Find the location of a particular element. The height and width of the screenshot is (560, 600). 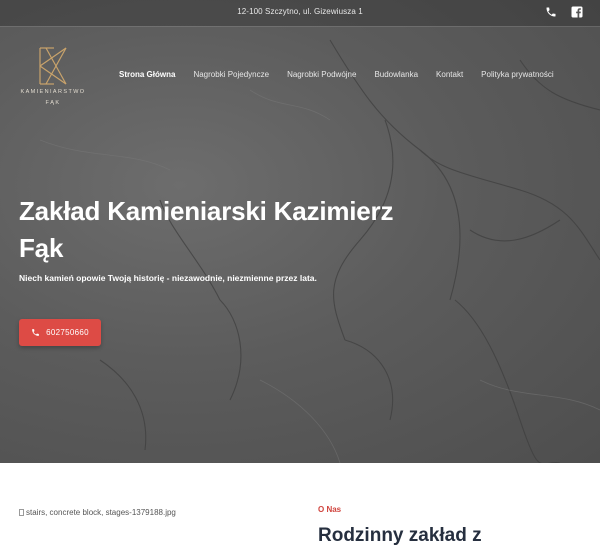

logo-text-line2: FĄK is located at coordinates (53, 103).